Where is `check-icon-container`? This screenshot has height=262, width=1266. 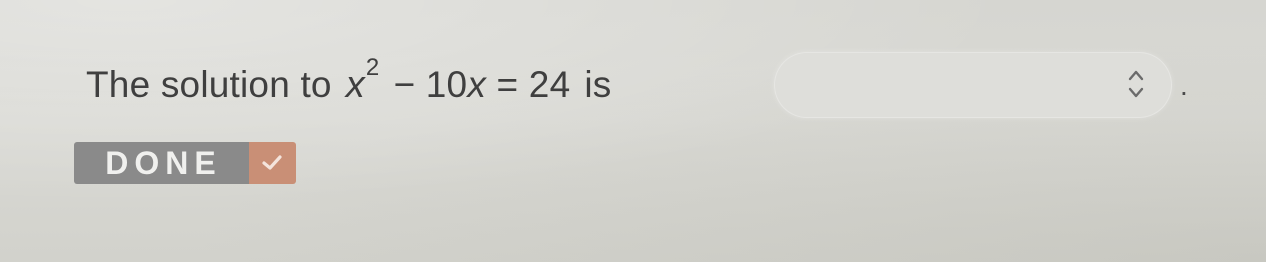 check-icon-container is located at coordinates (272, 163).